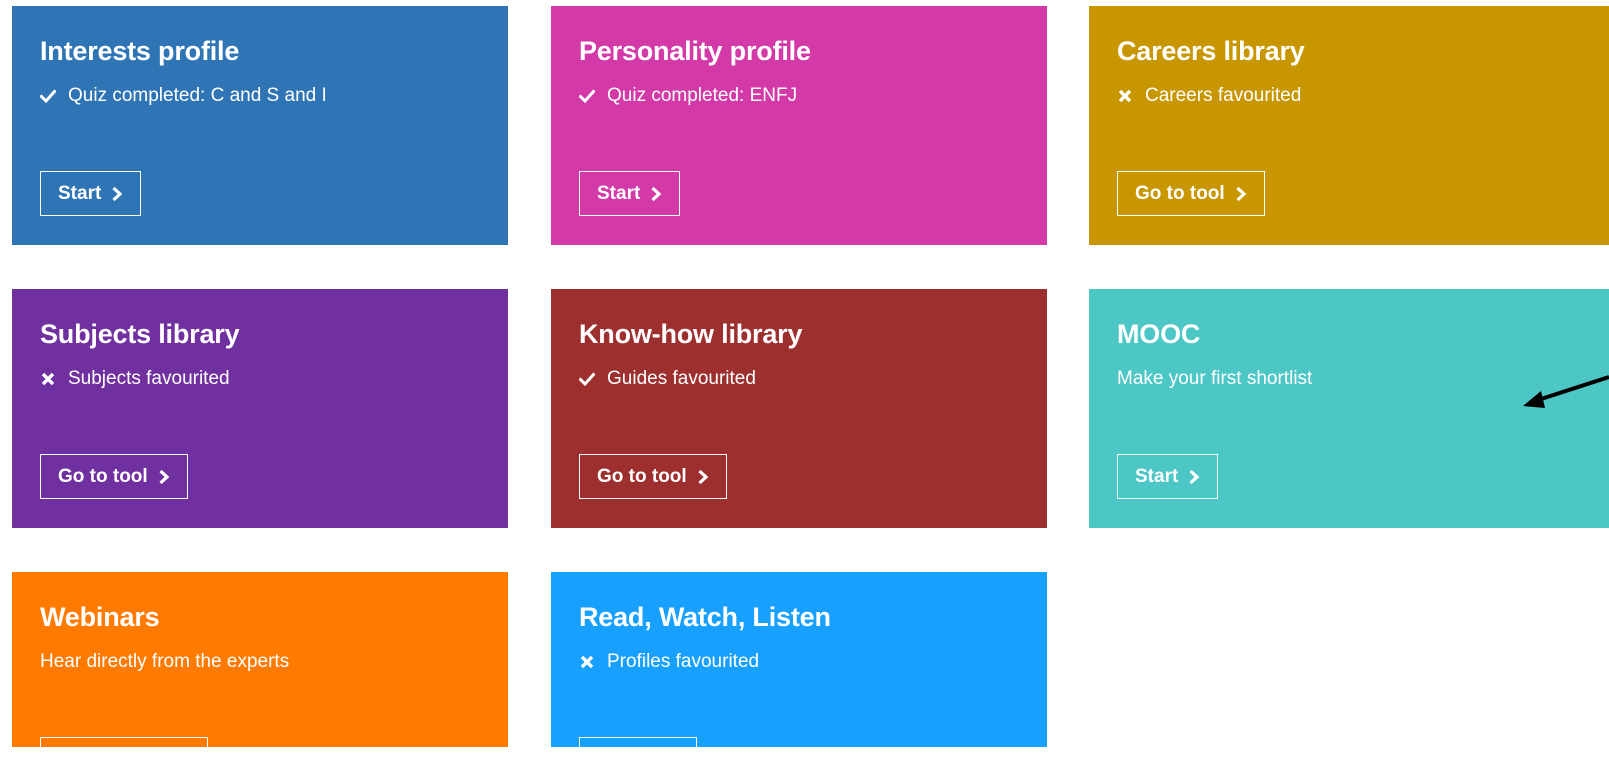  I want to click on arrow-icon, so click(1566, 391).